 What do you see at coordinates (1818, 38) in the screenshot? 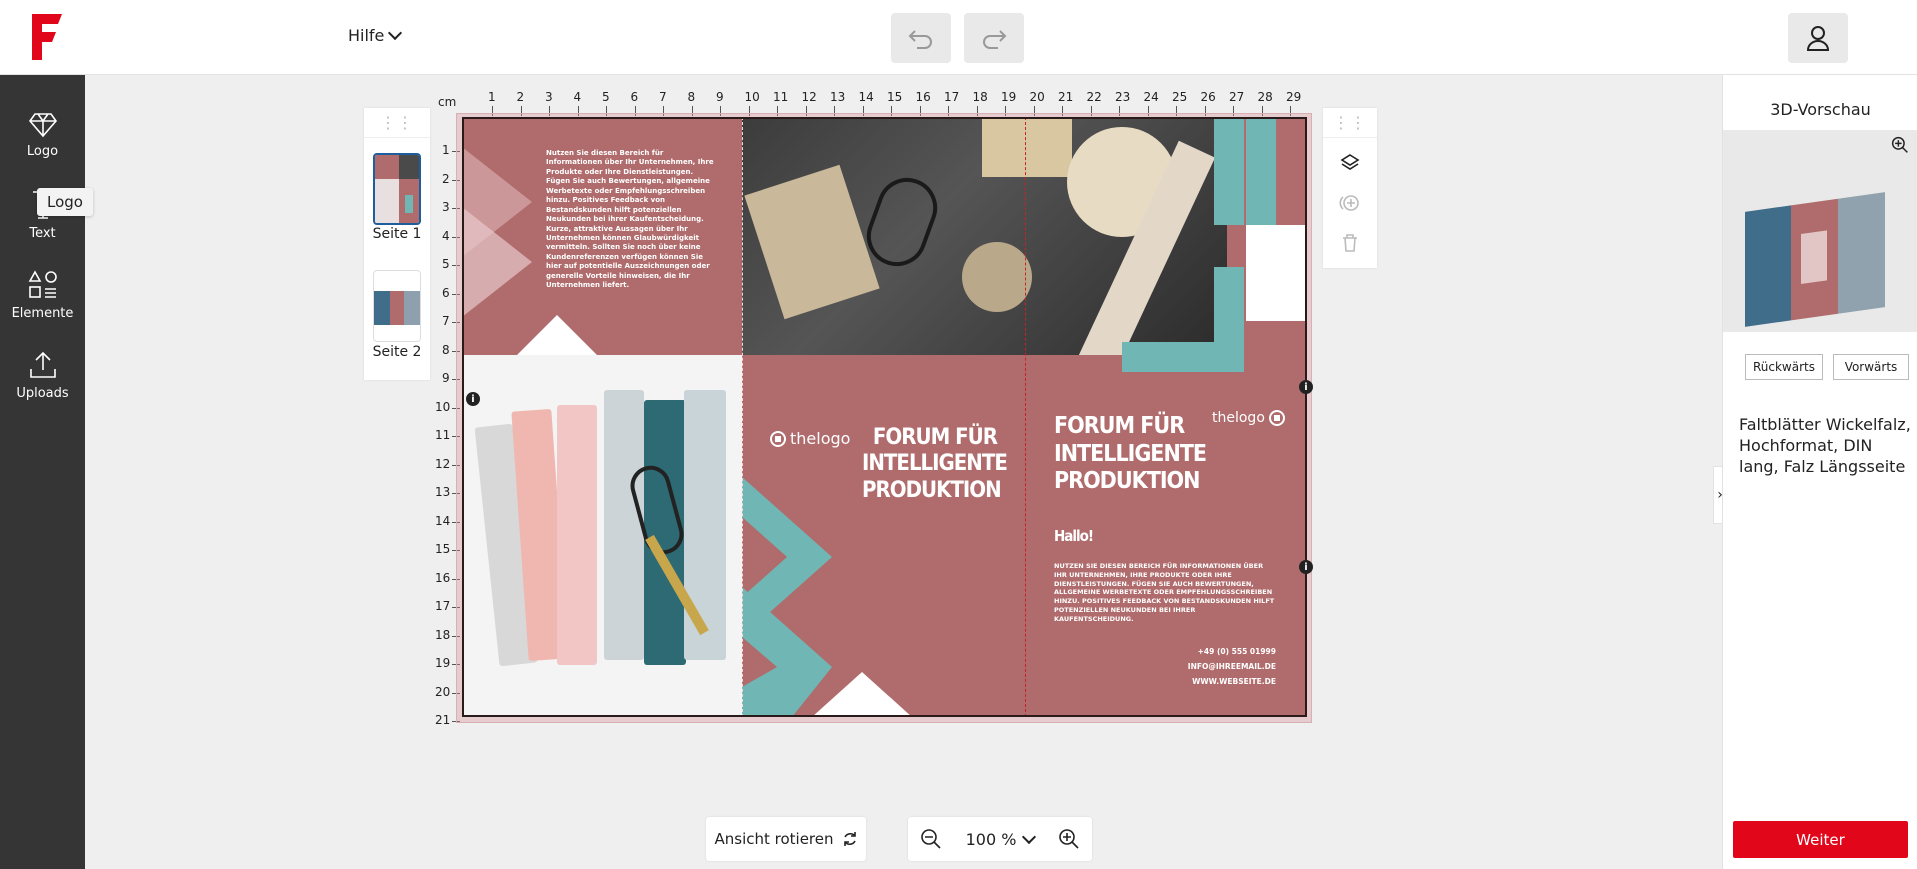
I see `user-account-button` at bounding box center [1818, 38].